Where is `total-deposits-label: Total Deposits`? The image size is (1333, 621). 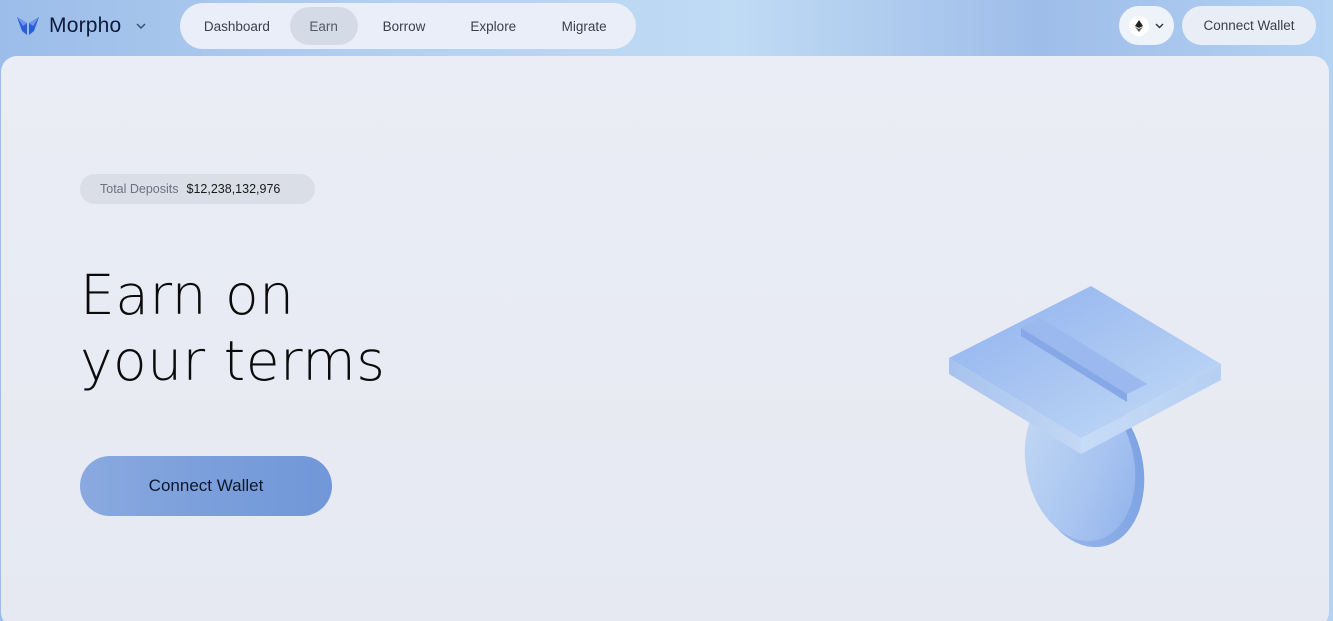
total-deposits-label: Total Deposits is located at coordinates (139, 189).